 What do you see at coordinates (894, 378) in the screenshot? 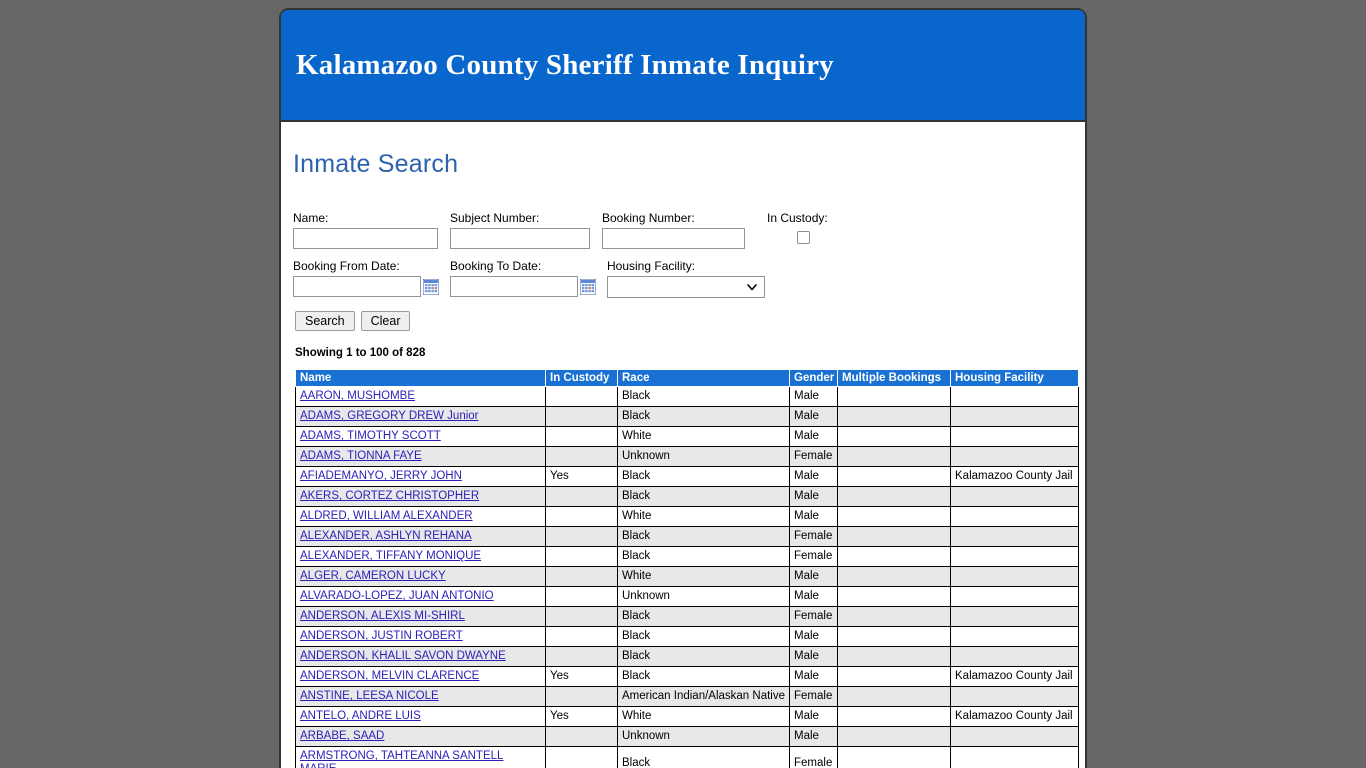
I see `column-header-multiple-bookings: Multiple Bookings` at bounding box center [894, 378].